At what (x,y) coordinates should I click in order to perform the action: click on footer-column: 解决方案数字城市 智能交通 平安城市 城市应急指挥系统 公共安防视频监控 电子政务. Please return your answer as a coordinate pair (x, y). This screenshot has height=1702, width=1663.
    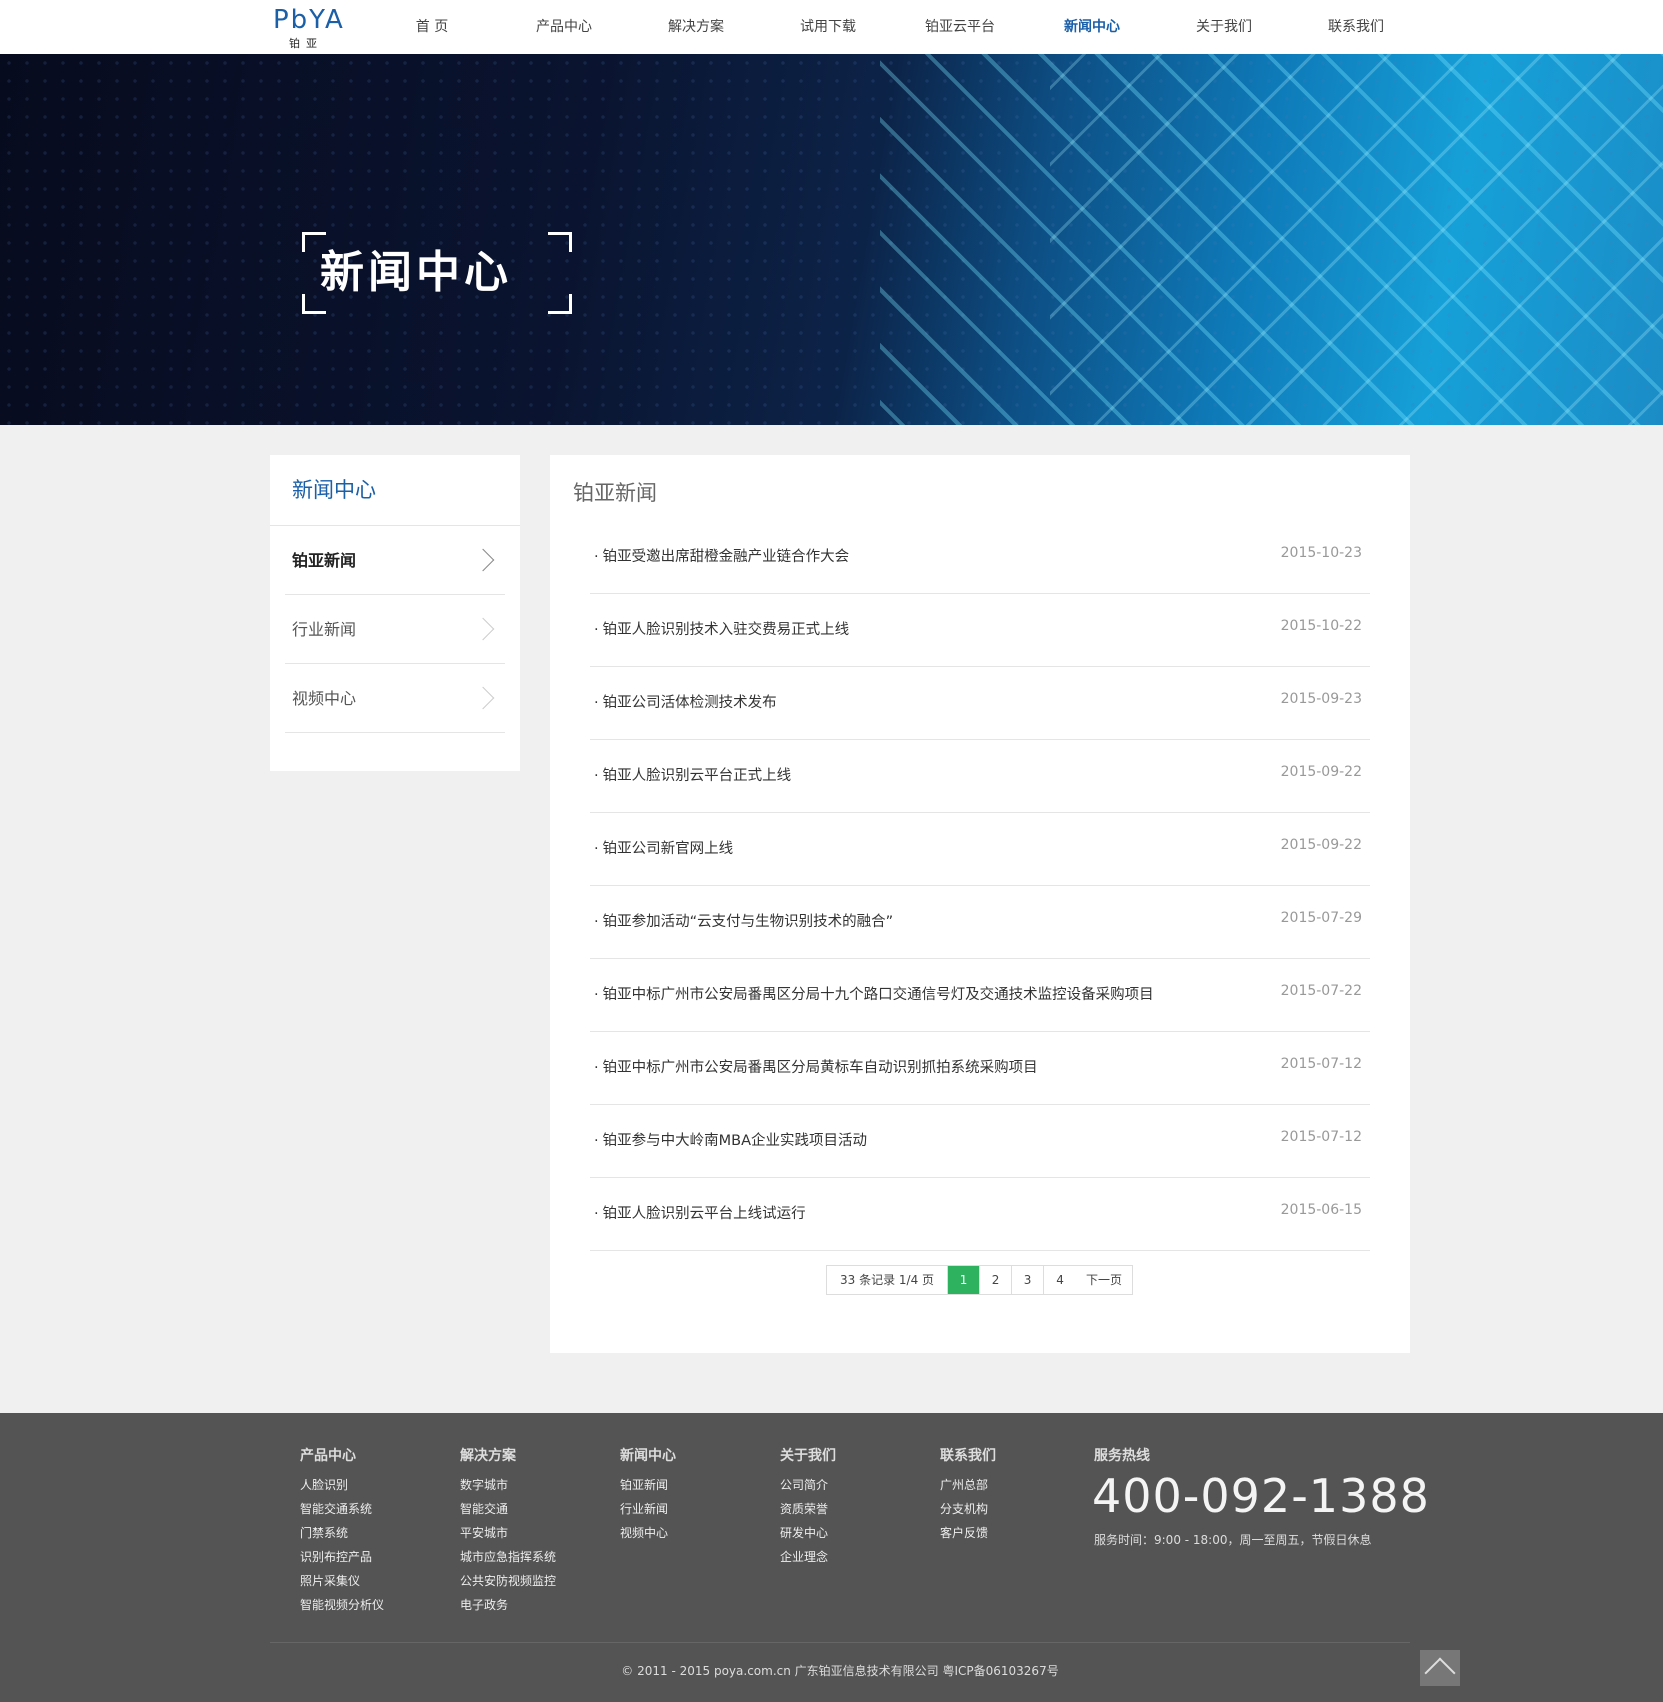
    Looking at the image, I should click on (508, 1531).